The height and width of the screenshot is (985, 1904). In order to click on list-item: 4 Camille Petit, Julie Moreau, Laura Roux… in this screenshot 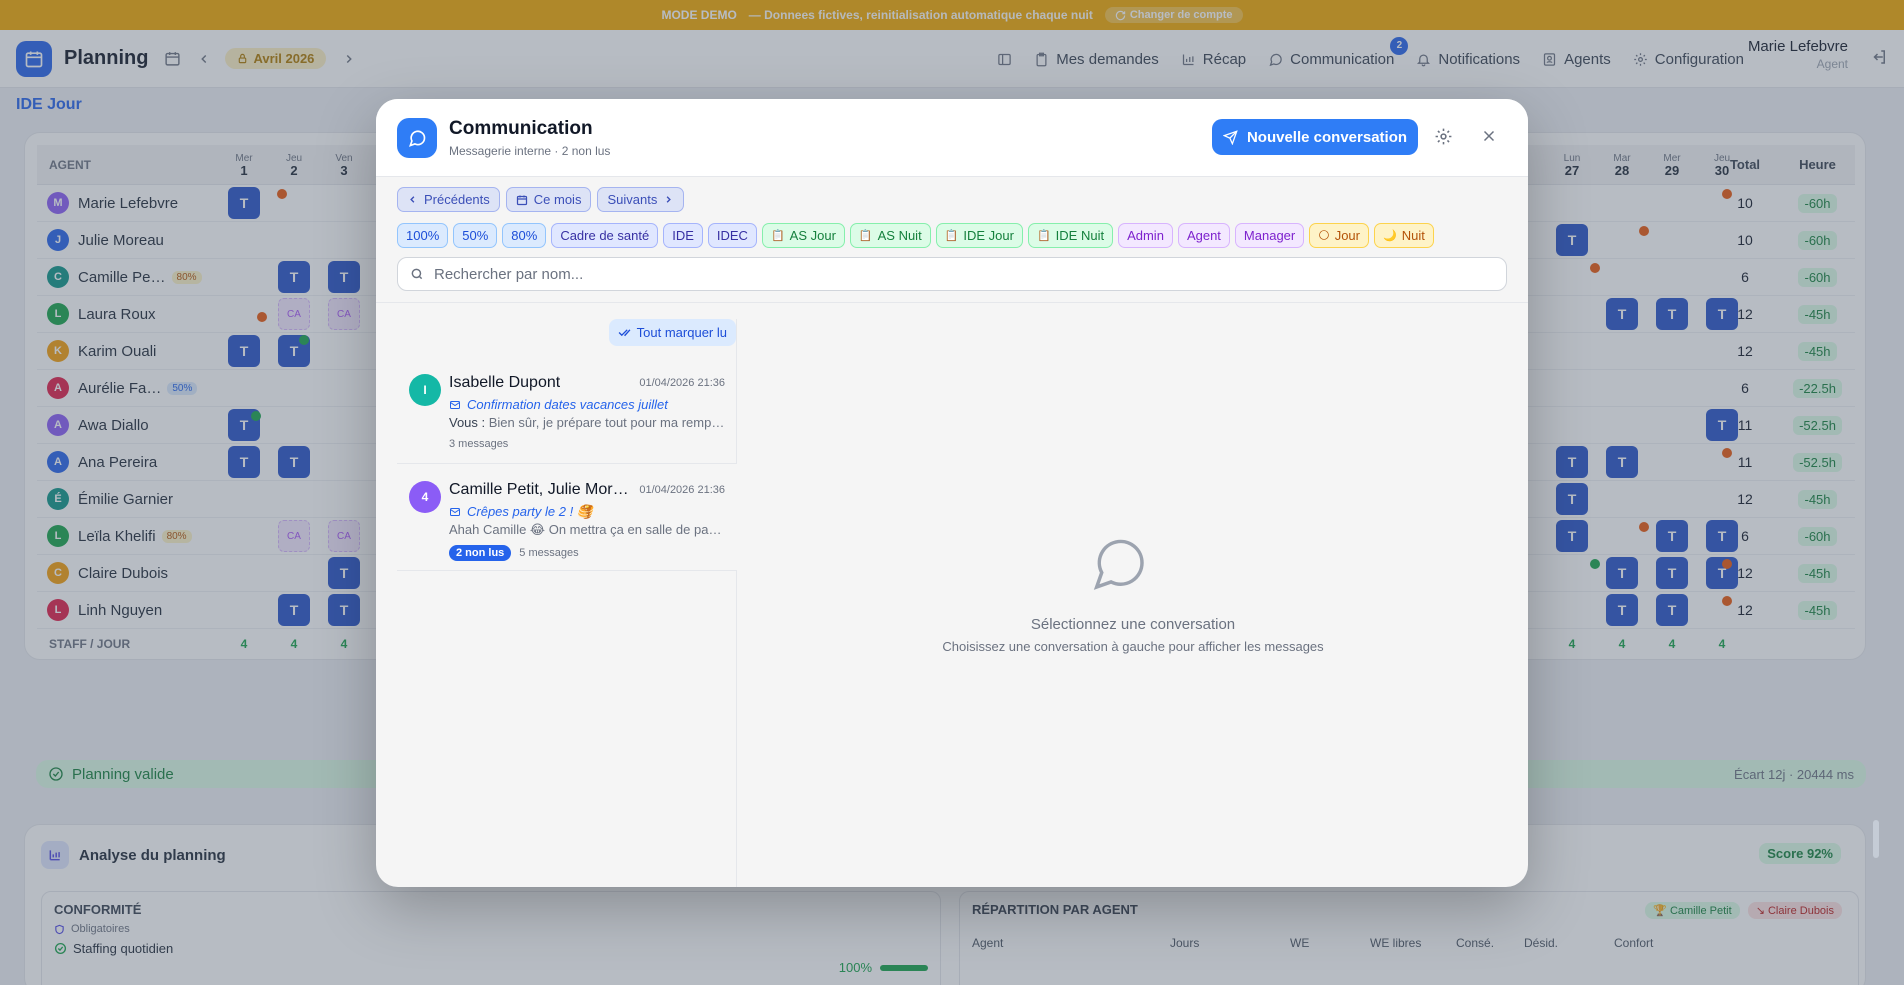, I will do `click(567, 517)`.